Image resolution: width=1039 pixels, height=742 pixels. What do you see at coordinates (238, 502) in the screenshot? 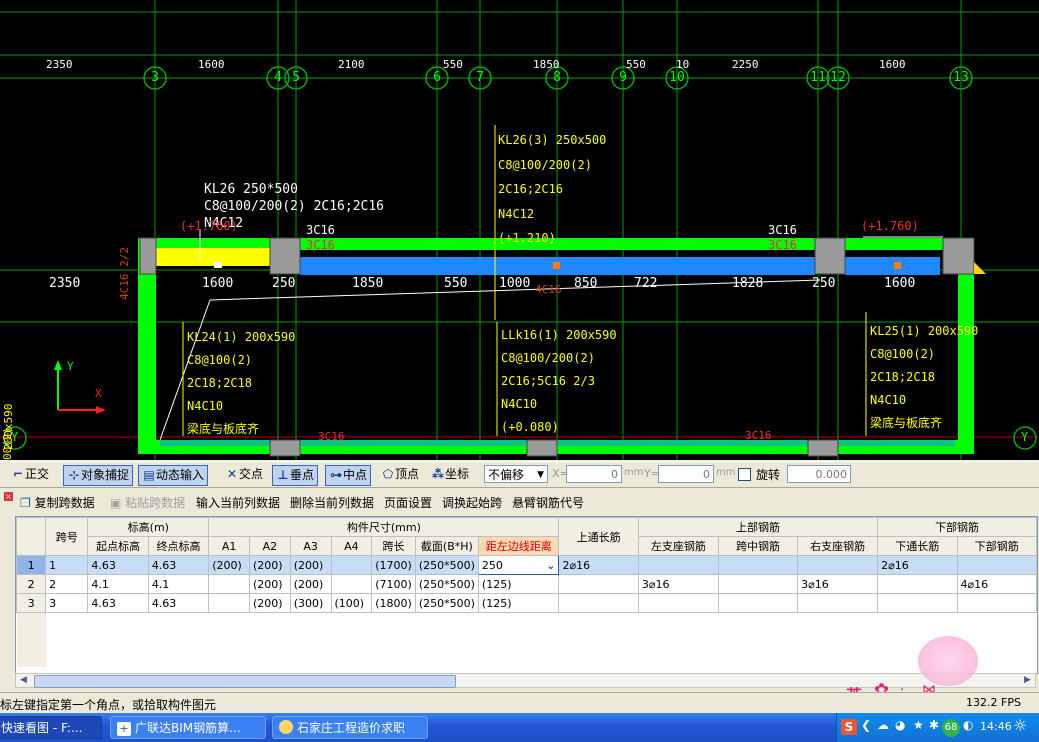
I see `input-current-col-button: 输入当前列数据` at bounding box center [238, 502].